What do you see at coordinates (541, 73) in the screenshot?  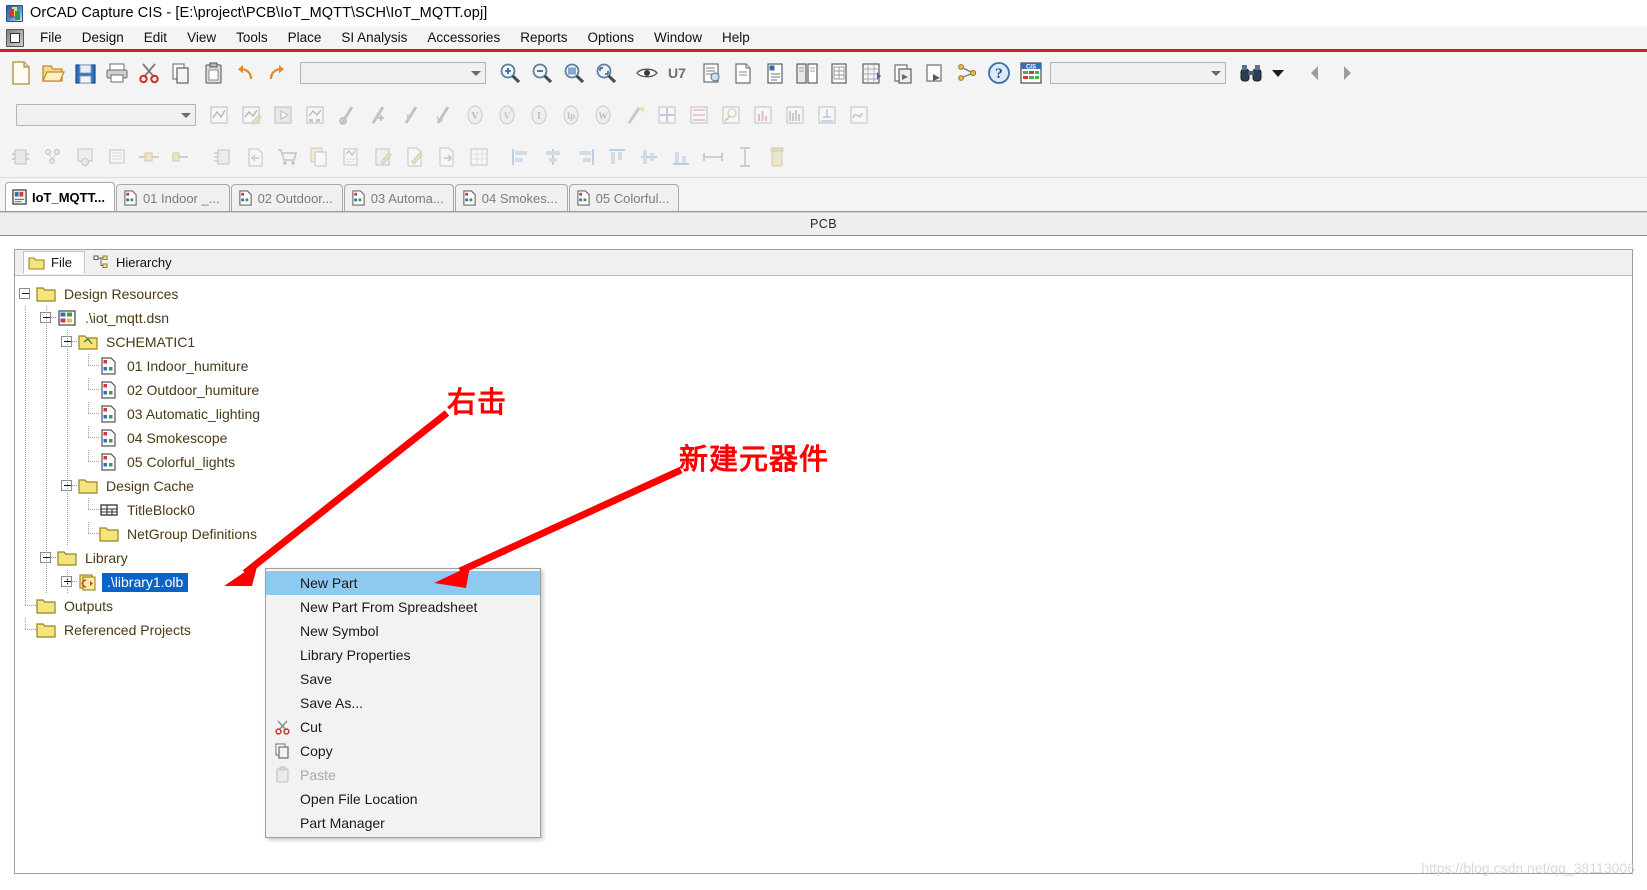 I see `zoom-out-icon` at bounding box center [541, 73].